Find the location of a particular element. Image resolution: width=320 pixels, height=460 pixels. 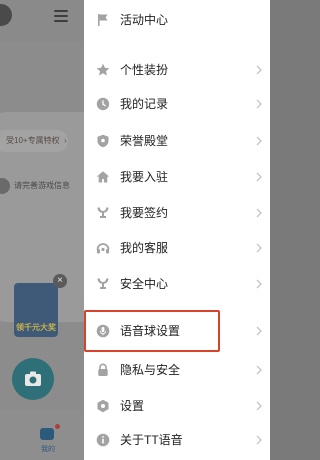

menu-item-my-records: 我的记录 is located at coordinates (177, 104).